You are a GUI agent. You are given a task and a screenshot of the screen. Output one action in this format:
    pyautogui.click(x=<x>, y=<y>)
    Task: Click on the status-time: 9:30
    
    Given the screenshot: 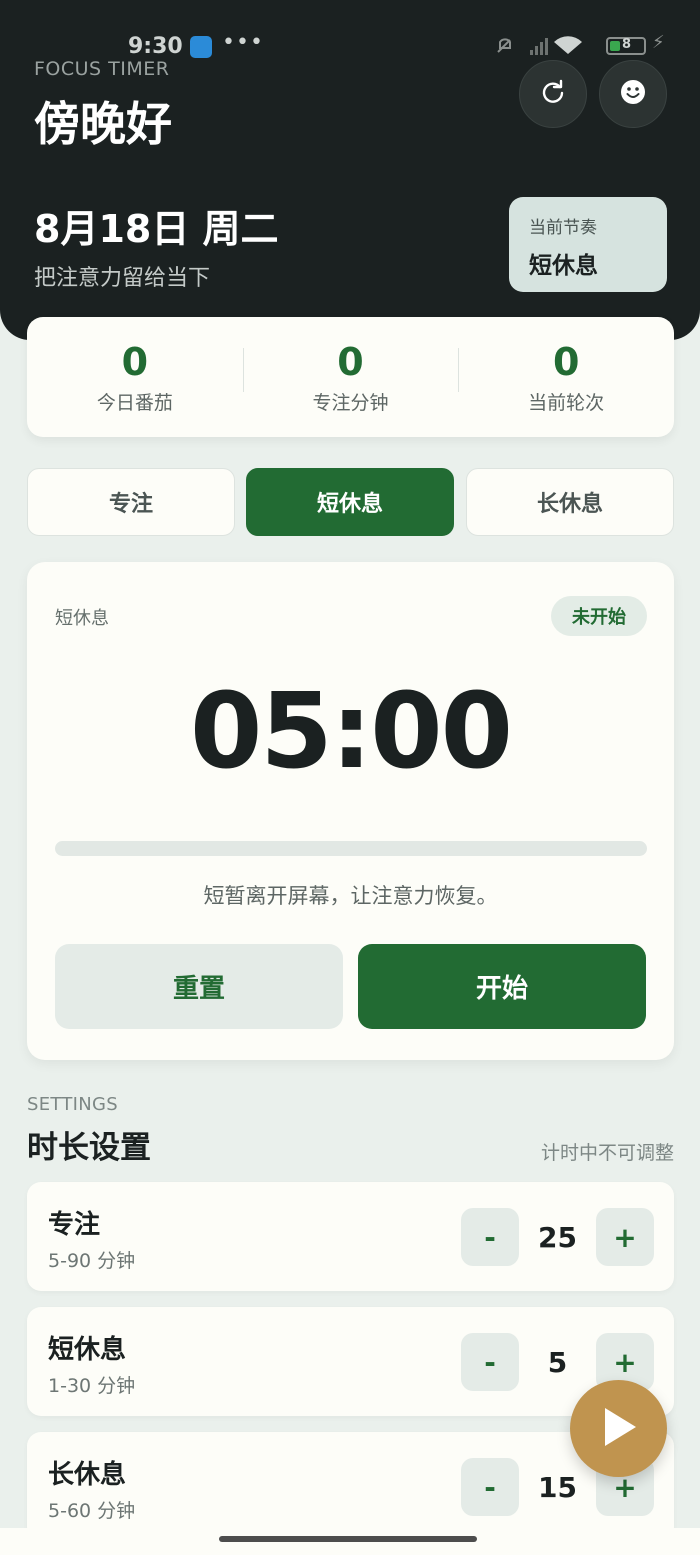 What is the action you would take?
    pyautogui.click(x=155, y=46)
    